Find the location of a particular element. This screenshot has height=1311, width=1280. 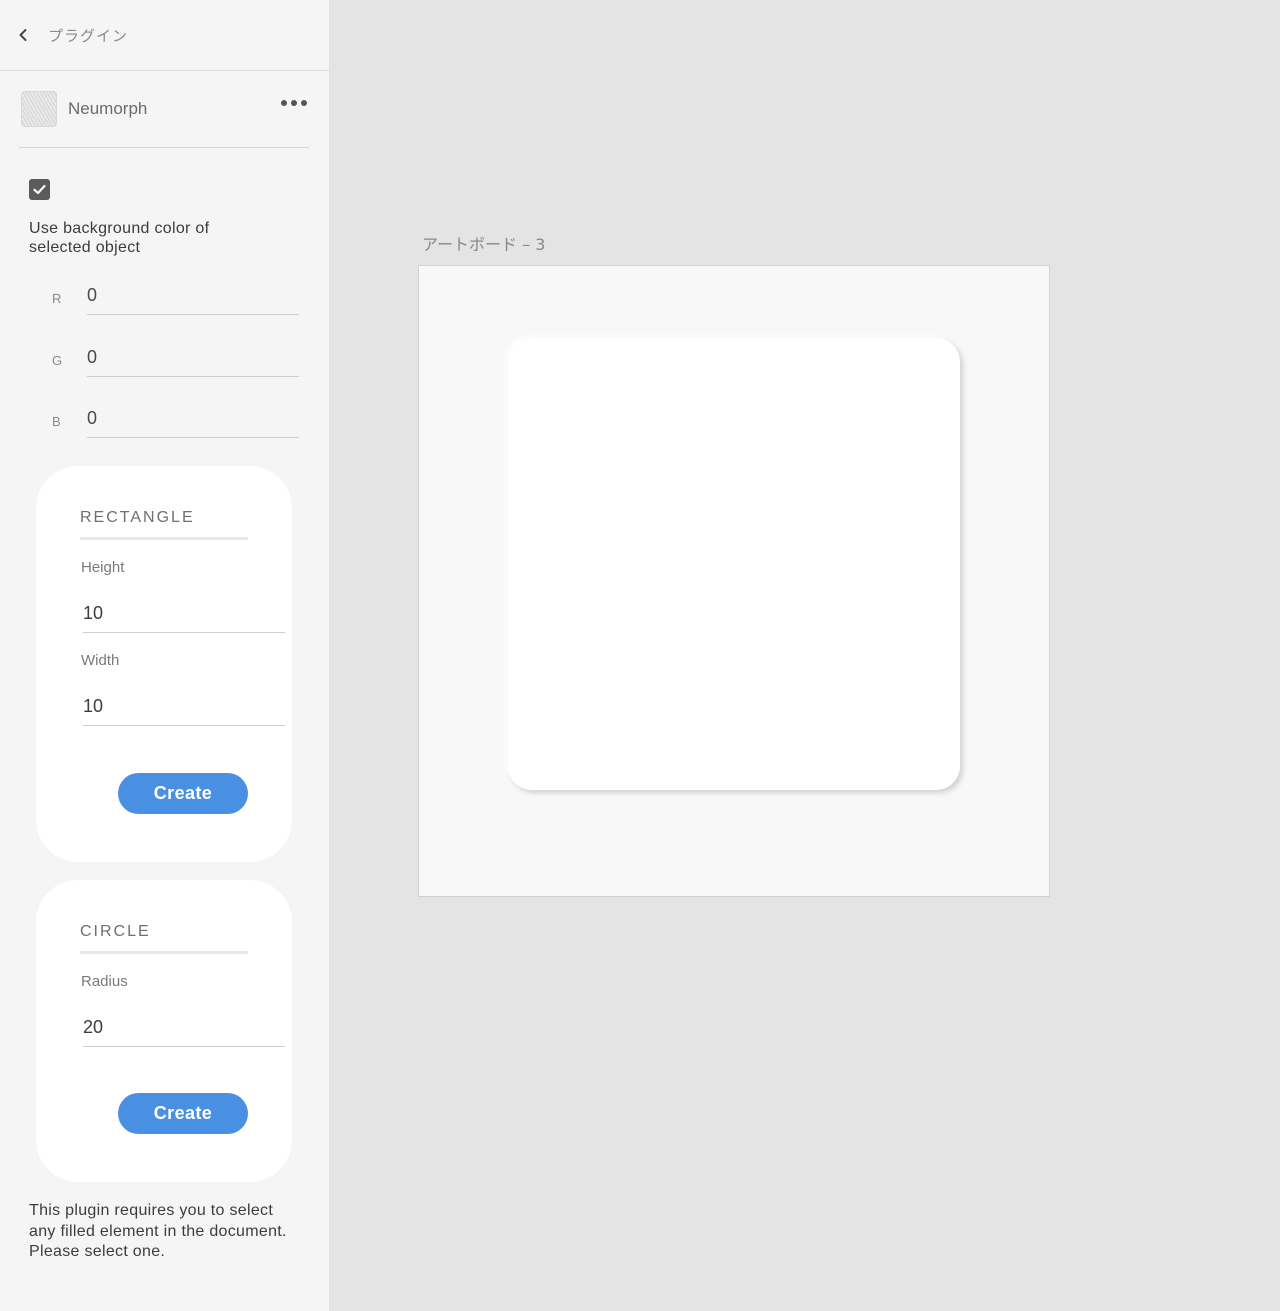

rgb-label-r: R is located at coordinates (57, 298).